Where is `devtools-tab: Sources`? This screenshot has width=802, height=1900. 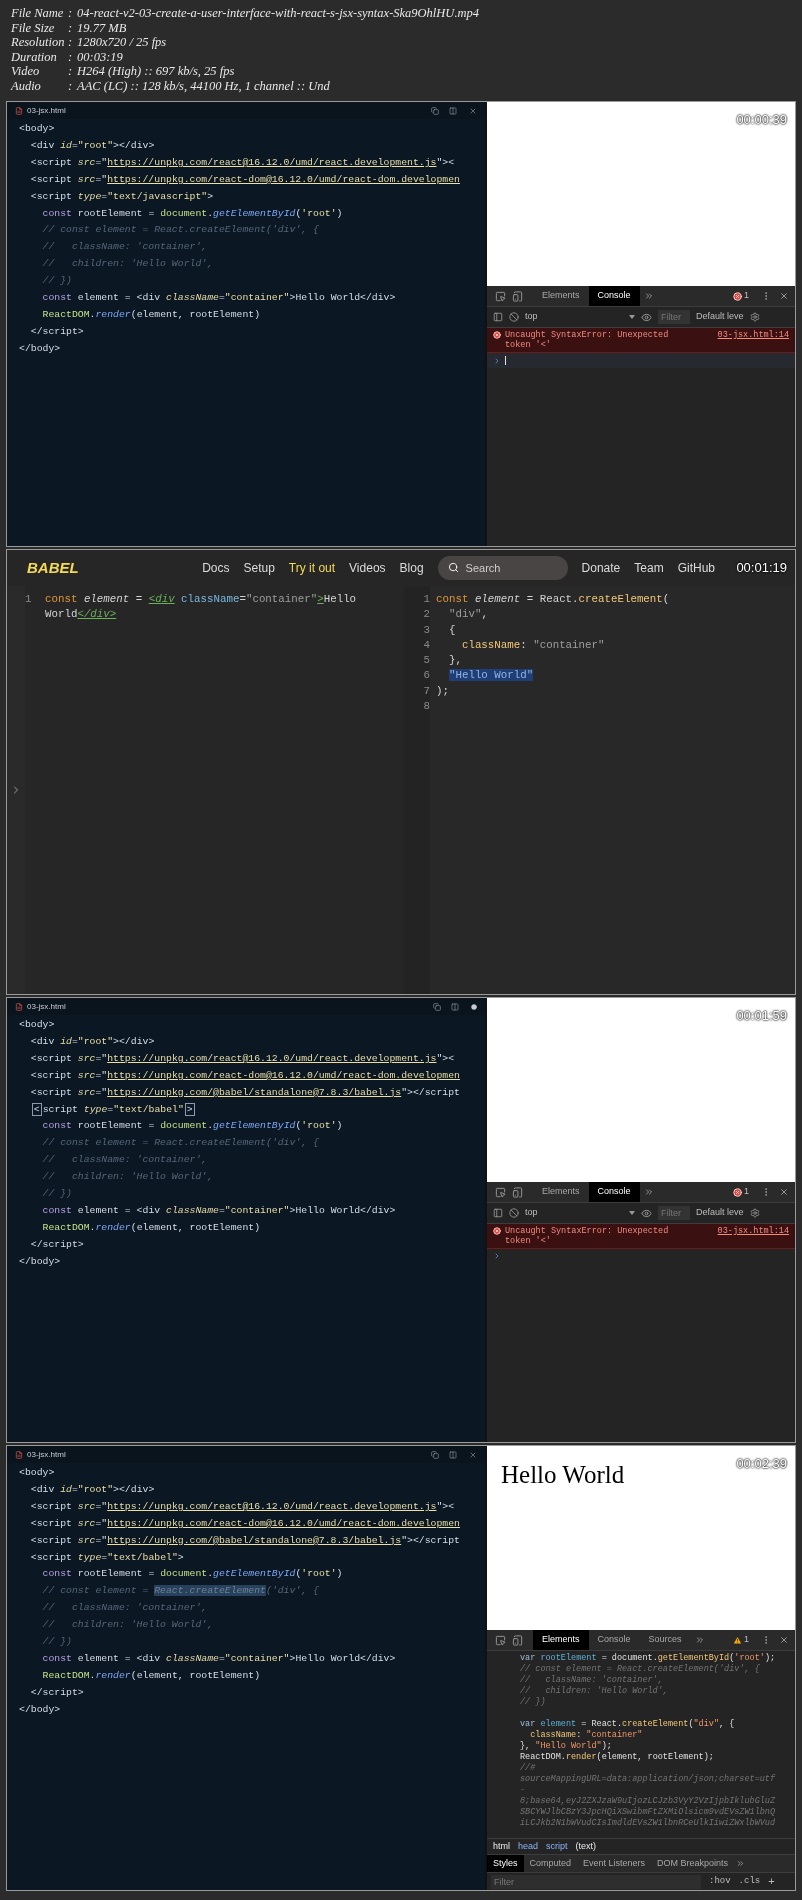
devtools-tab: Sources is located at coordinates (665, 1640).